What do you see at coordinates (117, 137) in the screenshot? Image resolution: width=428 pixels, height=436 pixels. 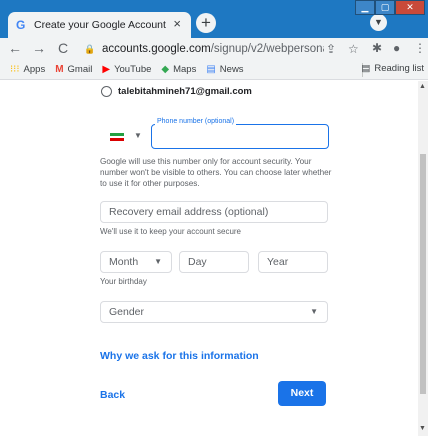 I see `iran-flag-icon` at bounding box center [117, 137].